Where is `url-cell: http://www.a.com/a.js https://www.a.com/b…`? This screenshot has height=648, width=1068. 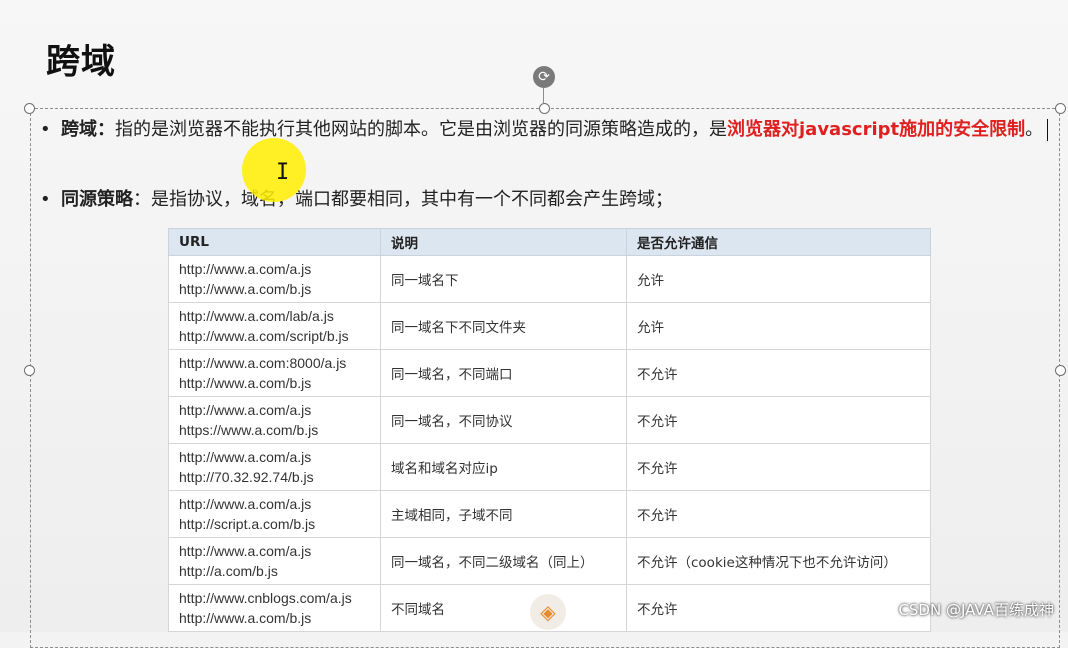 url-cell: http://www.a.com/a.js https://www.a.com/b… is located at coordinates (274, 420).